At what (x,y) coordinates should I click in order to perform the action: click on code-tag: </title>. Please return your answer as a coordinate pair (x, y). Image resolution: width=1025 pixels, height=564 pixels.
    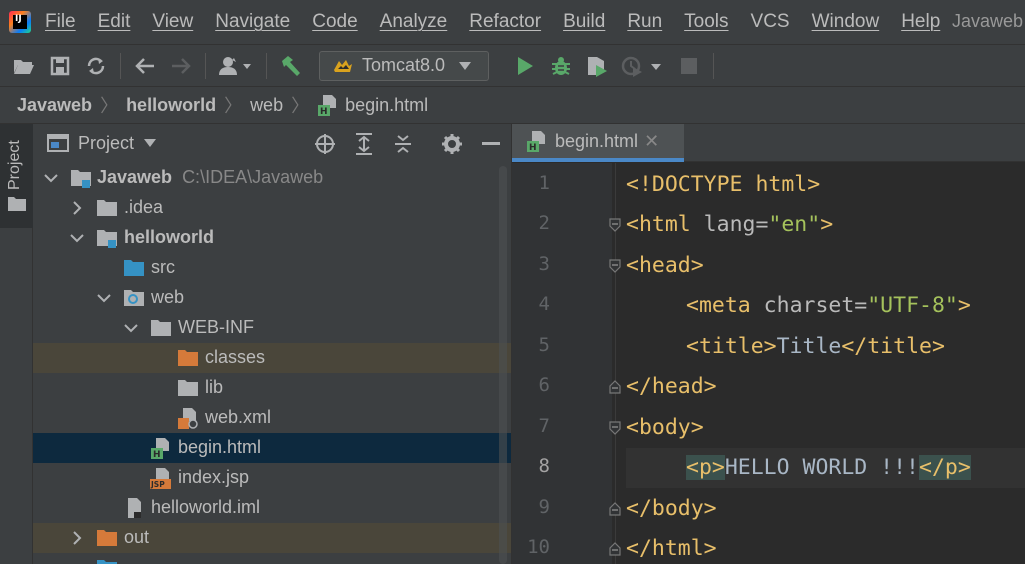
    Looking at the image, I should click on (893, 346).